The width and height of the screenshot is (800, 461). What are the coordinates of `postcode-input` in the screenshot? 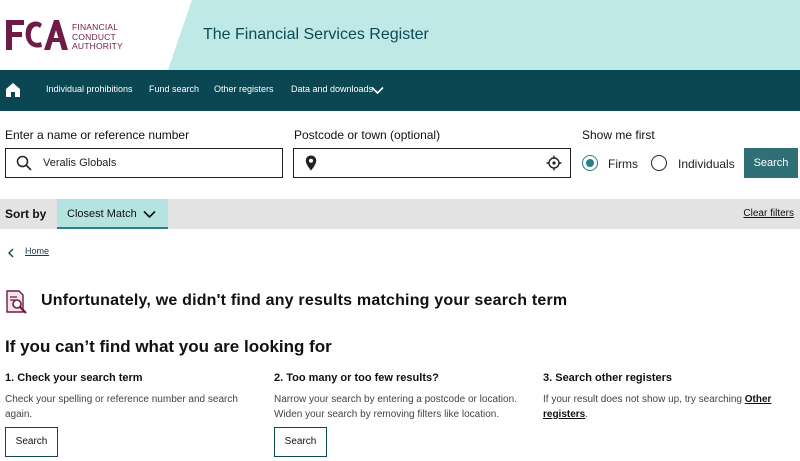 It's located at (432, 163).